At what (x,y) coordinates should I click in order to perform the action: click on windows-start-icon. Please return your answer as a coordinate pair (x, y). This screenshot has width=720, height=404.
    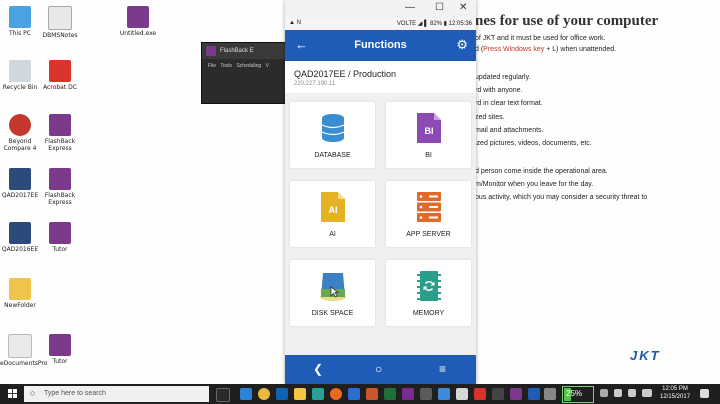
    Looking at the image, I should click on (12, 393).